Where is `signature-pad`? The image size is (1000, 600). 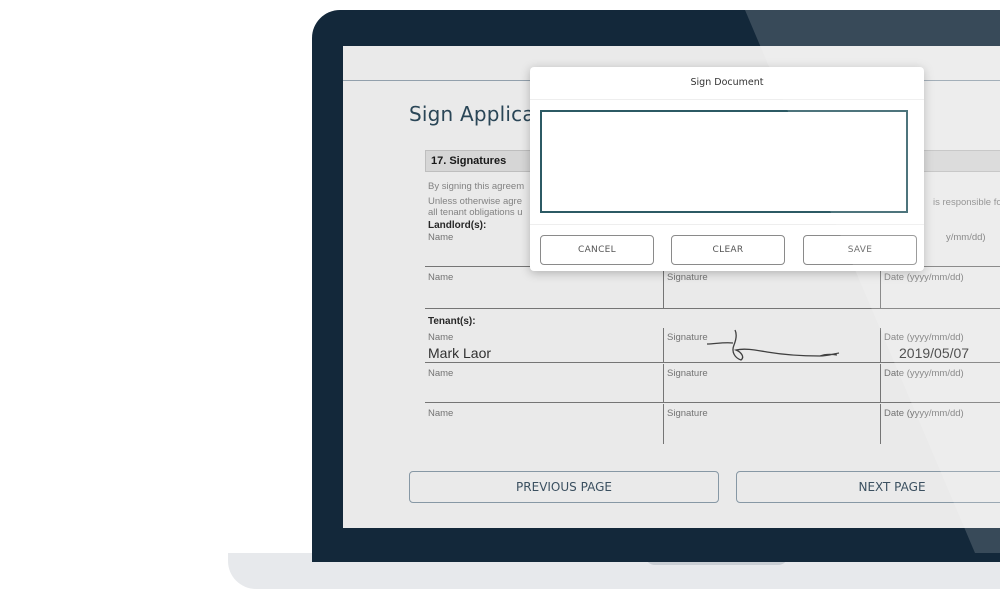
signature-pad is located at coordinates (724, 161).